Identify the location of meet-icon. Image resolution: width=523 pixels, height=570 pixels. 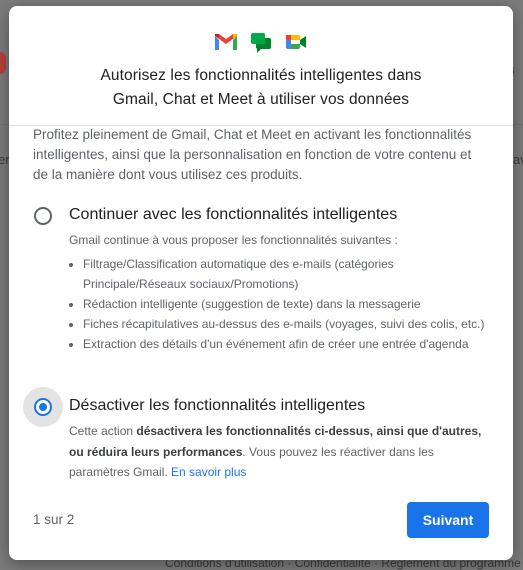
(296, 42).